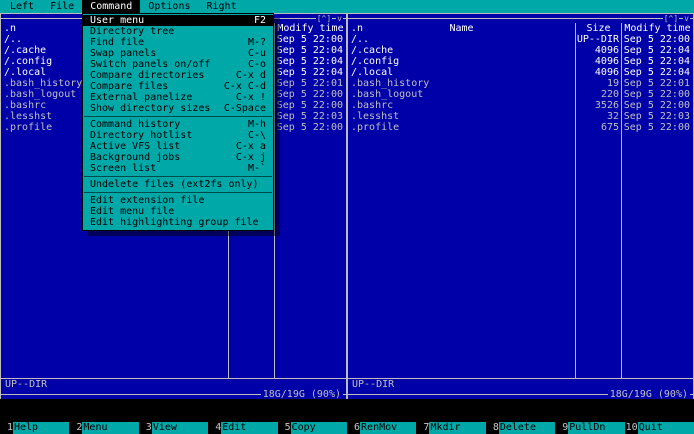 The width and height of the screenshot is (694, 434). Describe the element at coordinates (180, 428) in the screenshot. I see `fkey-label: View` at that location.